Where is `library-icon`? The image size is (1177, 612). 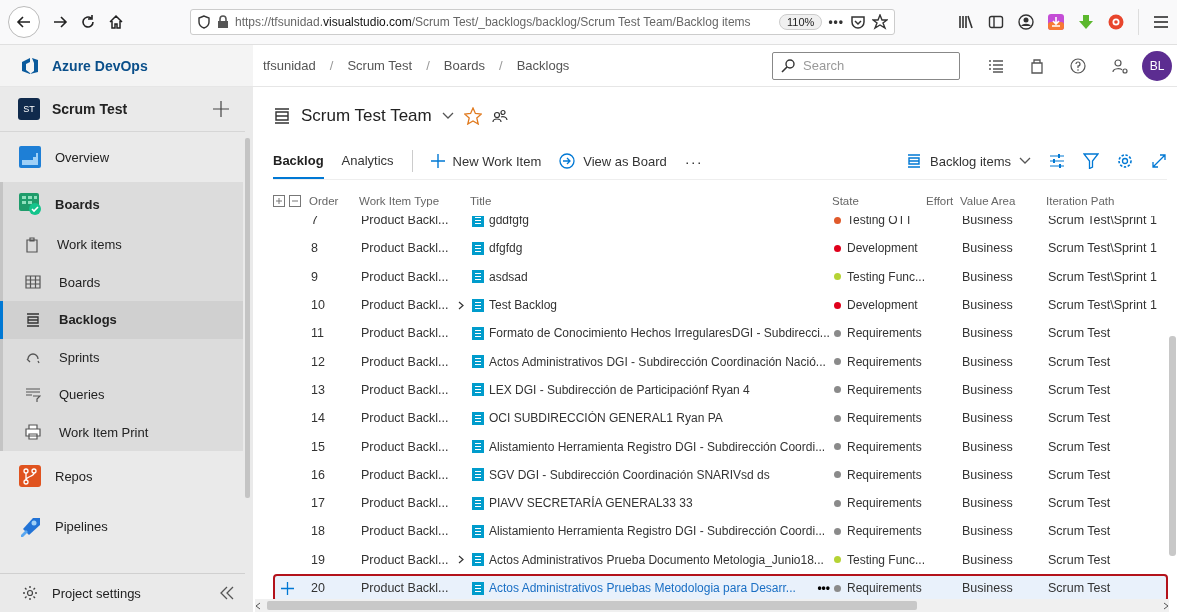 library-icon is located at coordinates (966, 22).